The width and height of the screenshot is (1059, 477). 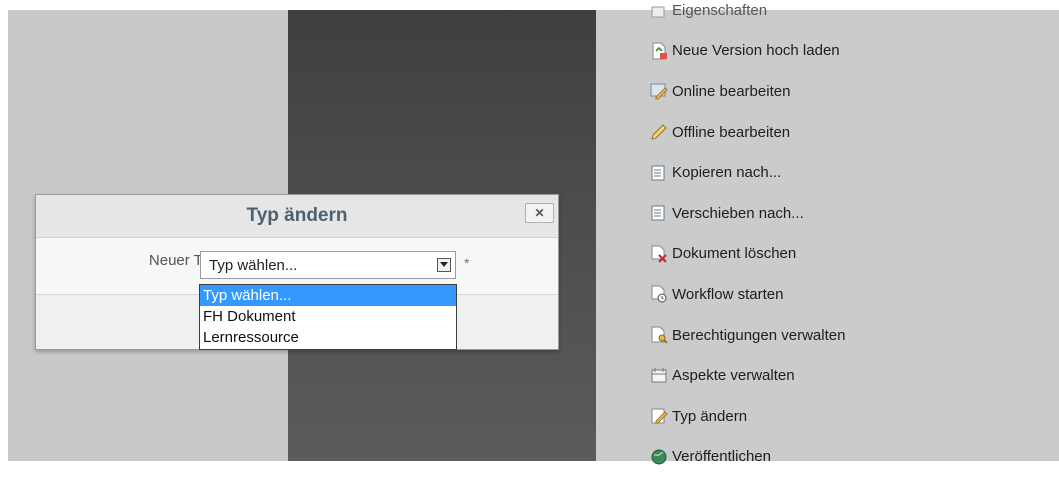 I want to click on dialog-header: Typ ändern ✕, so click(x=297, y=216).